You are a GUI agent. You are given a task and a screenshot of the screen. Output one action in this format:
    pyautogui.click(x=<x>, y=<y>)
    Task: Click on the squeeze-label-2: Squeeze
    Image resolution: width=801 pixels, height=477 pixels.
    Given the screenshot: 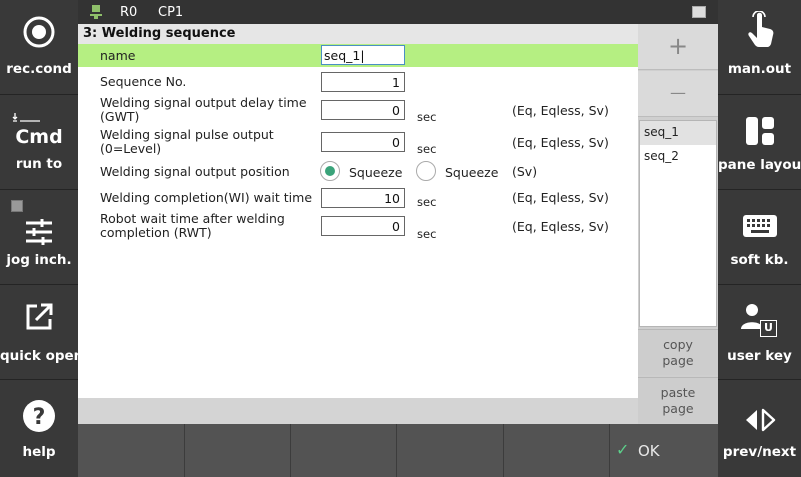 What is the action you would take?
    pyautogui.click(x=472, y=172)
    